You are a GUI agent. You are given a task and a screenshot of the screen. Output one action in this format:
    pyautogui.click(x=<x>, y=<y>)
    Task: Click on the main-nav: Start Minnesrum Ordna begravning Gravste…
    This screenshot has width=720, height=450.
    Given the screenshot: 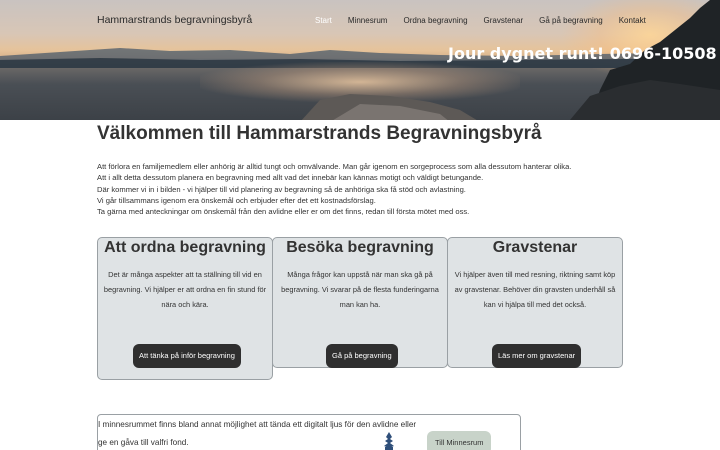 What is the action you would take?
    pyautogui.click(x=488, y=20)
    